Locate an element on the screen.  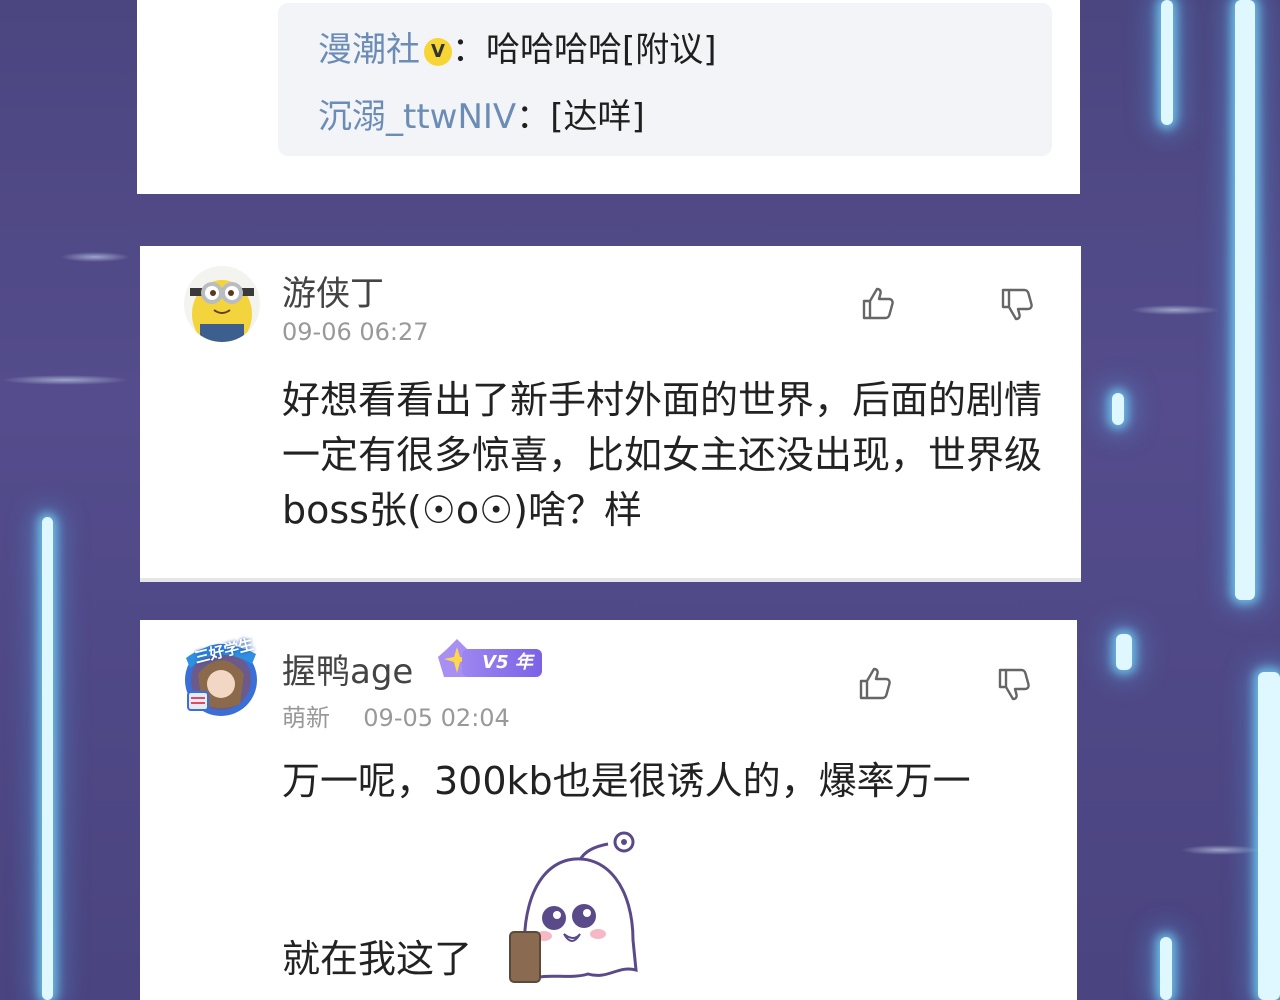
reply-author-link: 漫潮社 is located at coordinates (369, 50).